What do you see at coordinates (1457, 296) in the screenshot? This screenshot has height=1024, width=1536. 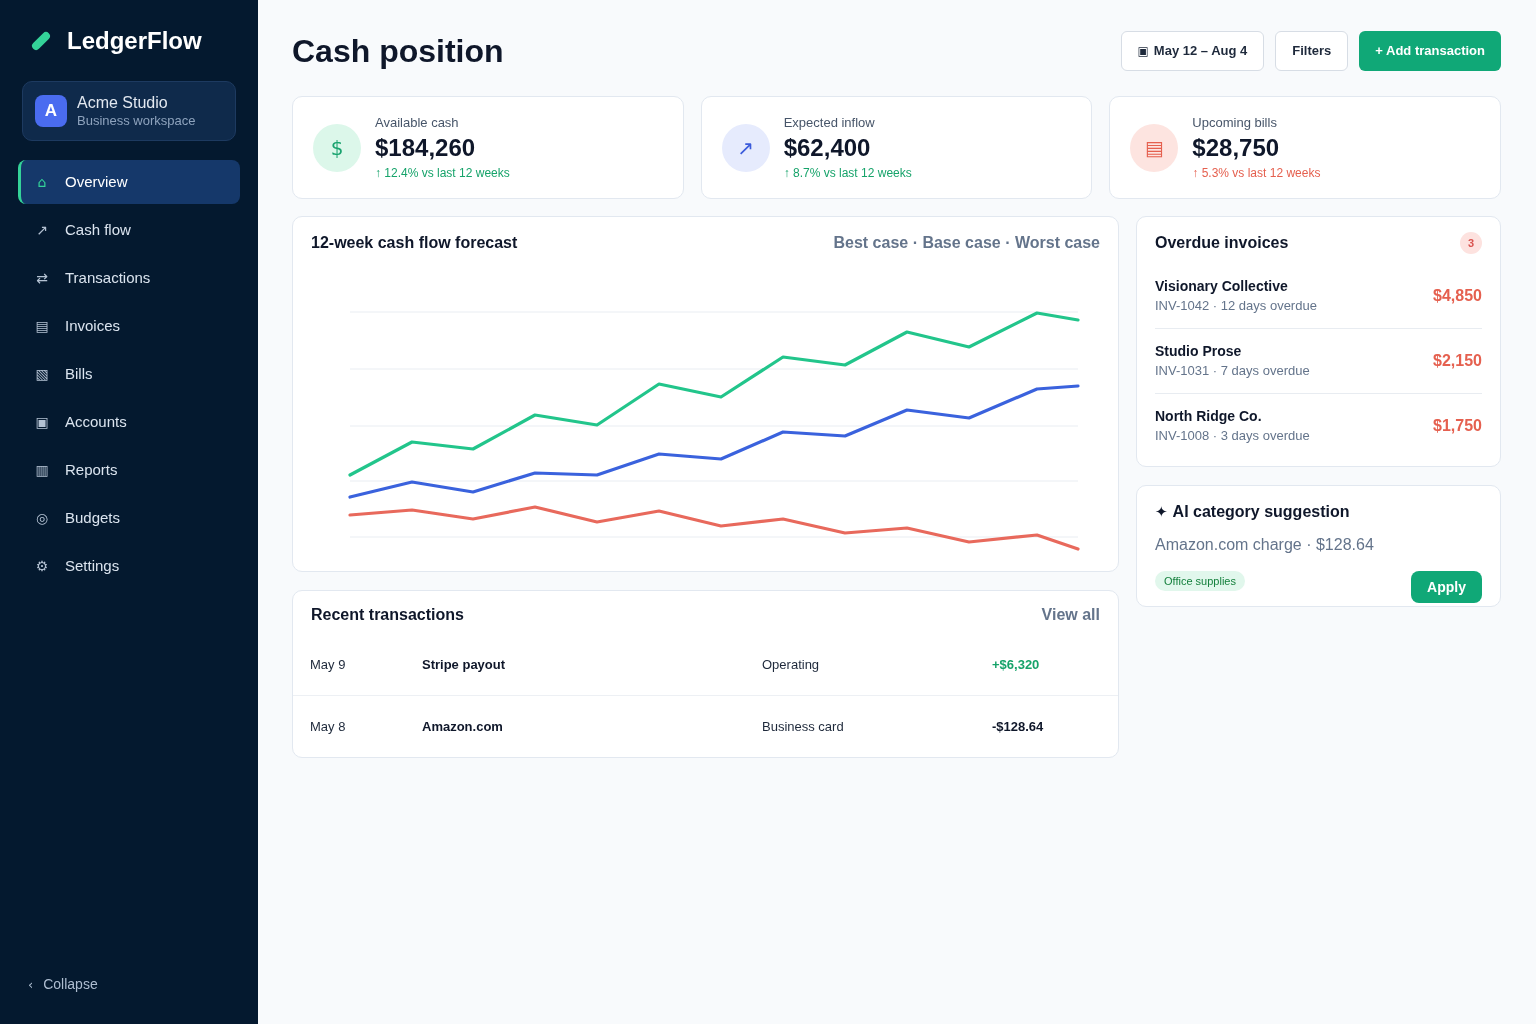 I see `invoice-amount: $4,850` at bounding box center [1457, 296].